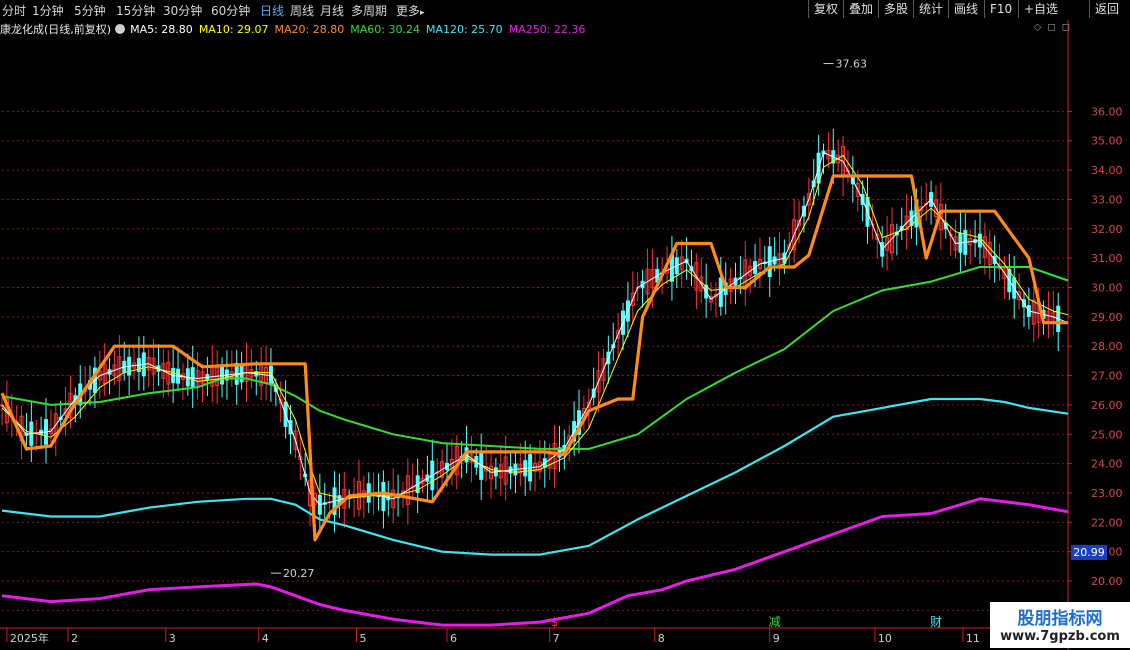  What do you see at coordinates (1107, 199) in the screenshot?
I see `y-tick-label: 33.00` at bounding box center [1107, 199].